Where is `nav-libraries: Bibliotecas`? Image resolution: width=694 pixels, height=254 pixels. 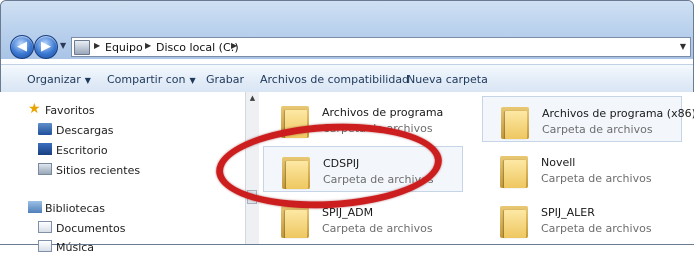
nav-libraries: Bibliotecas is located at coordinates (75, 208).